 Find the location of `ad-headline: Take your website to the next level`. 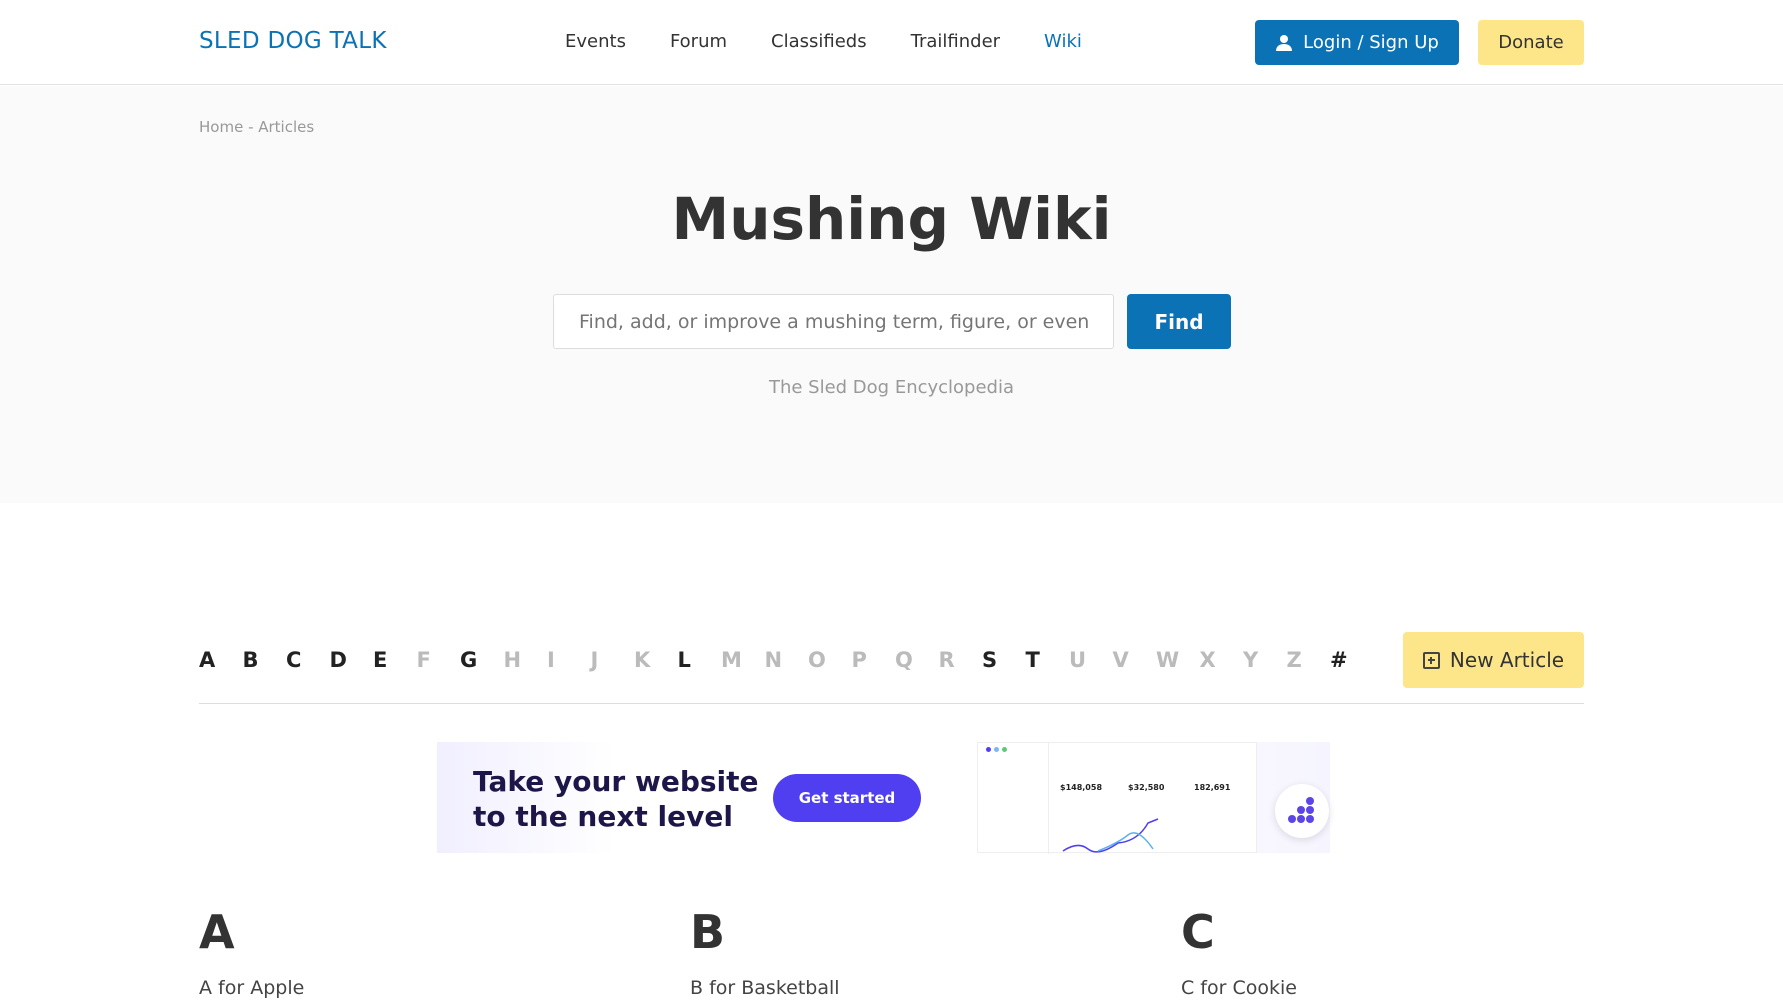

ad-headline: Take your website to the next level is located at coordinates (616, 799).